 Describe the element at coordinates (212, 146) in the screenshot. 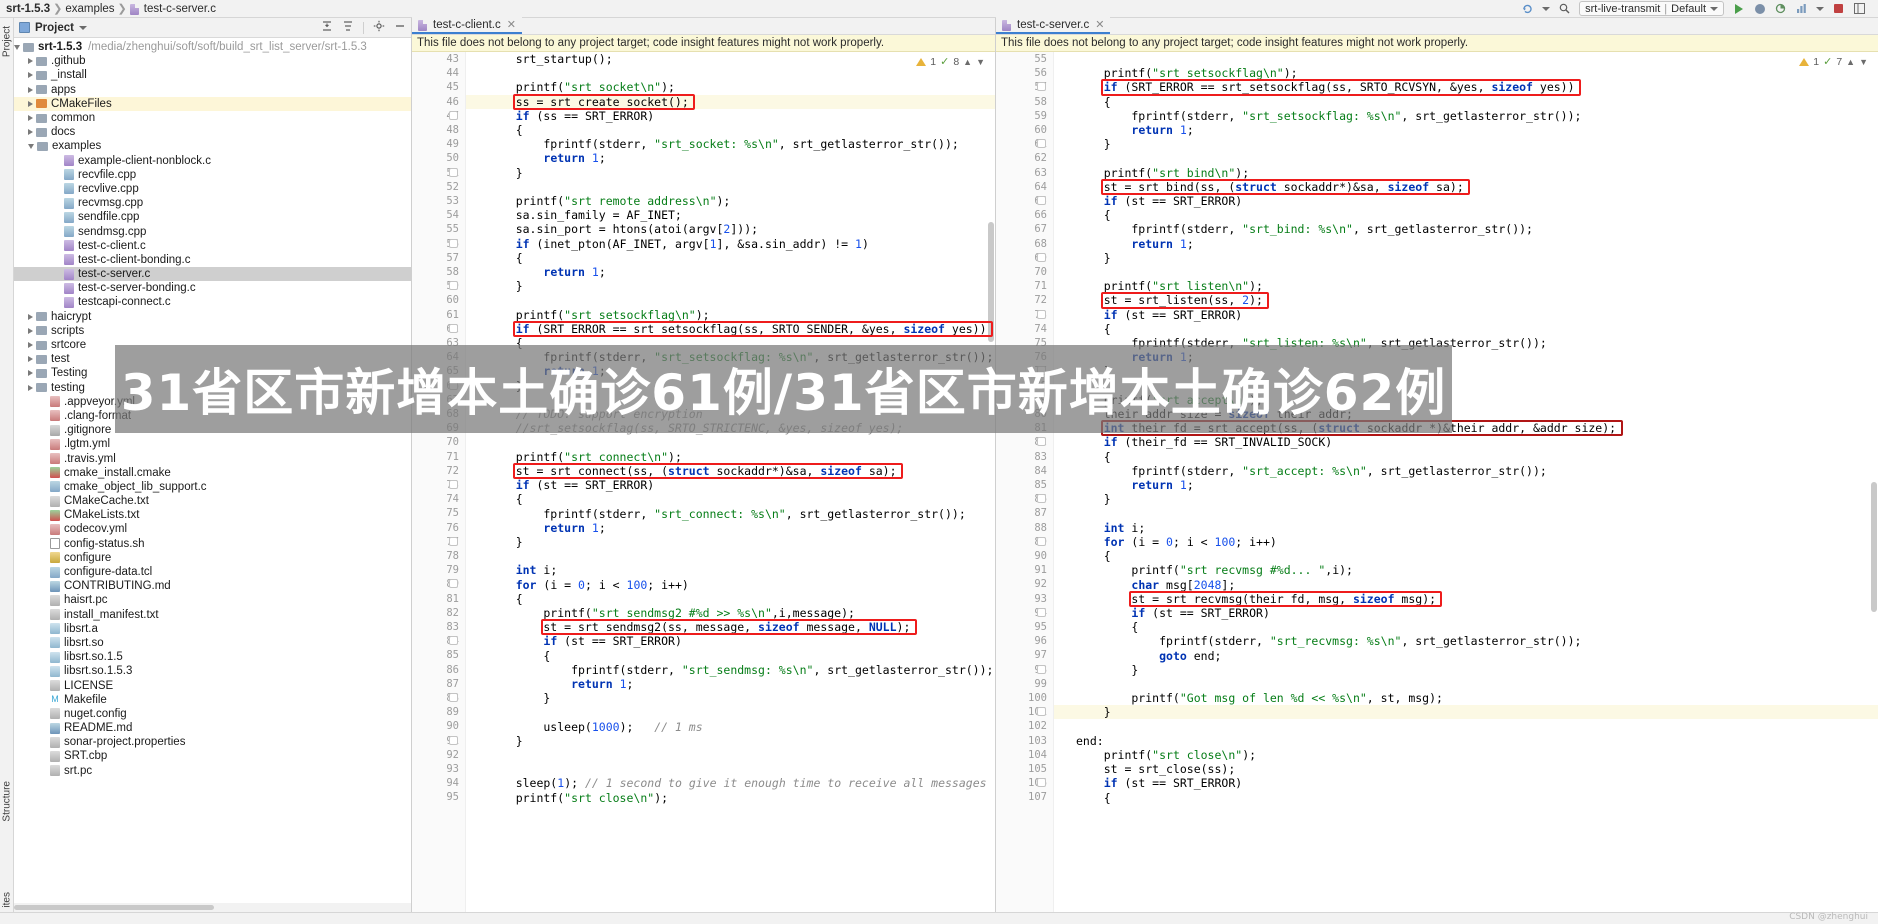

I see `tree-row-examples: examples` at that location.